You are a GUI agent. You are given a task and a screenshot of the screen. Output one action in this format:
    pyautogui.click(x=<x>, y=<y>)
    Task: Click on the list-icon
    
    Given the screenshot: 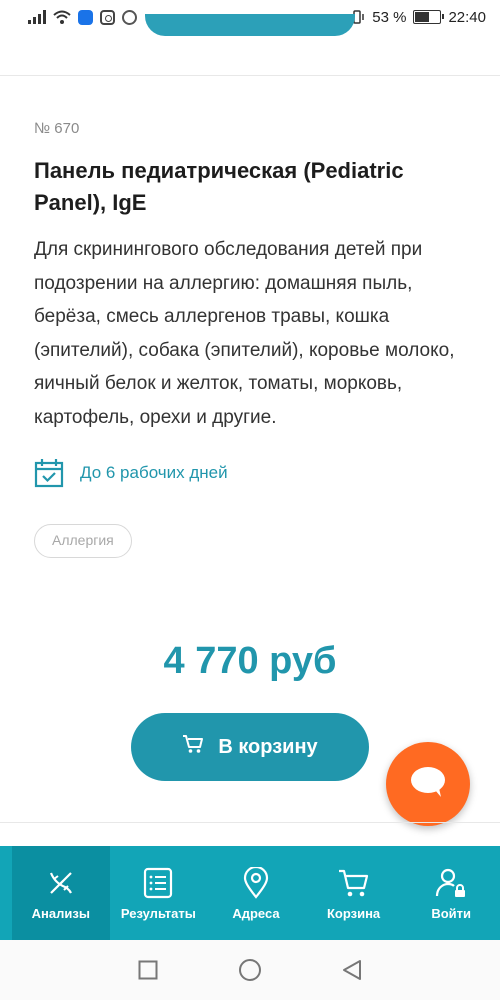 What is the action you would take?
    pyautogui.click(x=158, y=883)
    